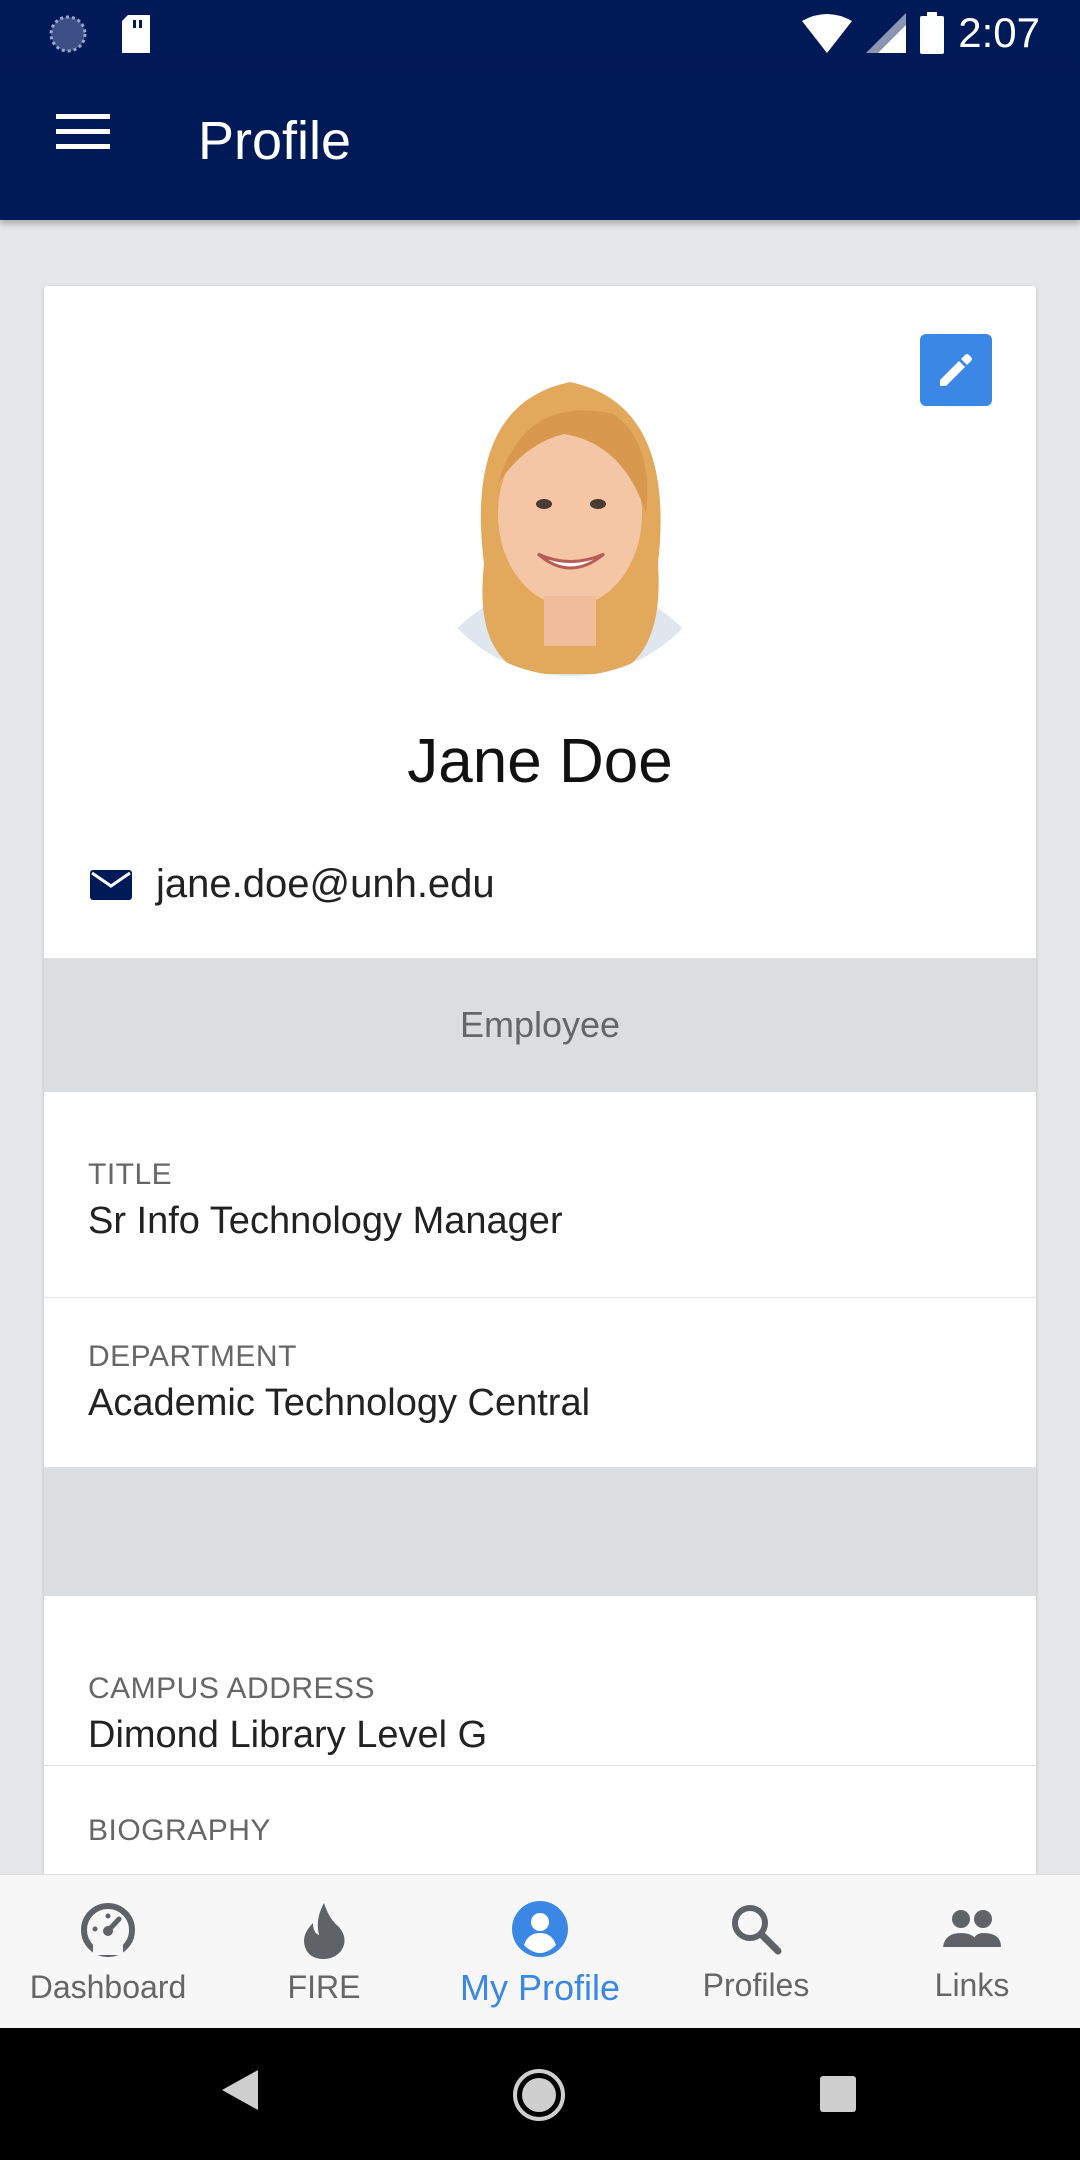 The height and width of the screenshot is (2160, 1080). Describe the element at coordinates (108, 1930) in the screenshot. I see `speedometer-icon` at that location.